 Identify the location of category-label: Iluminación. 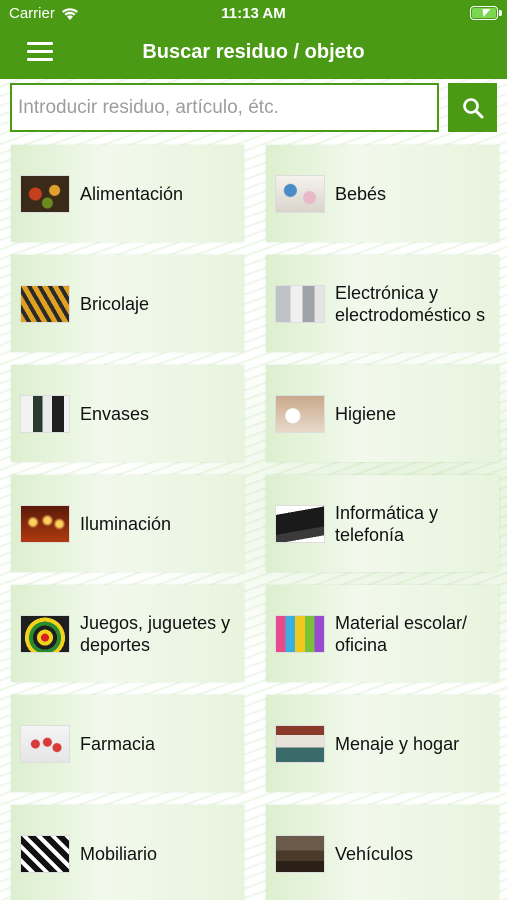
(126, 523).